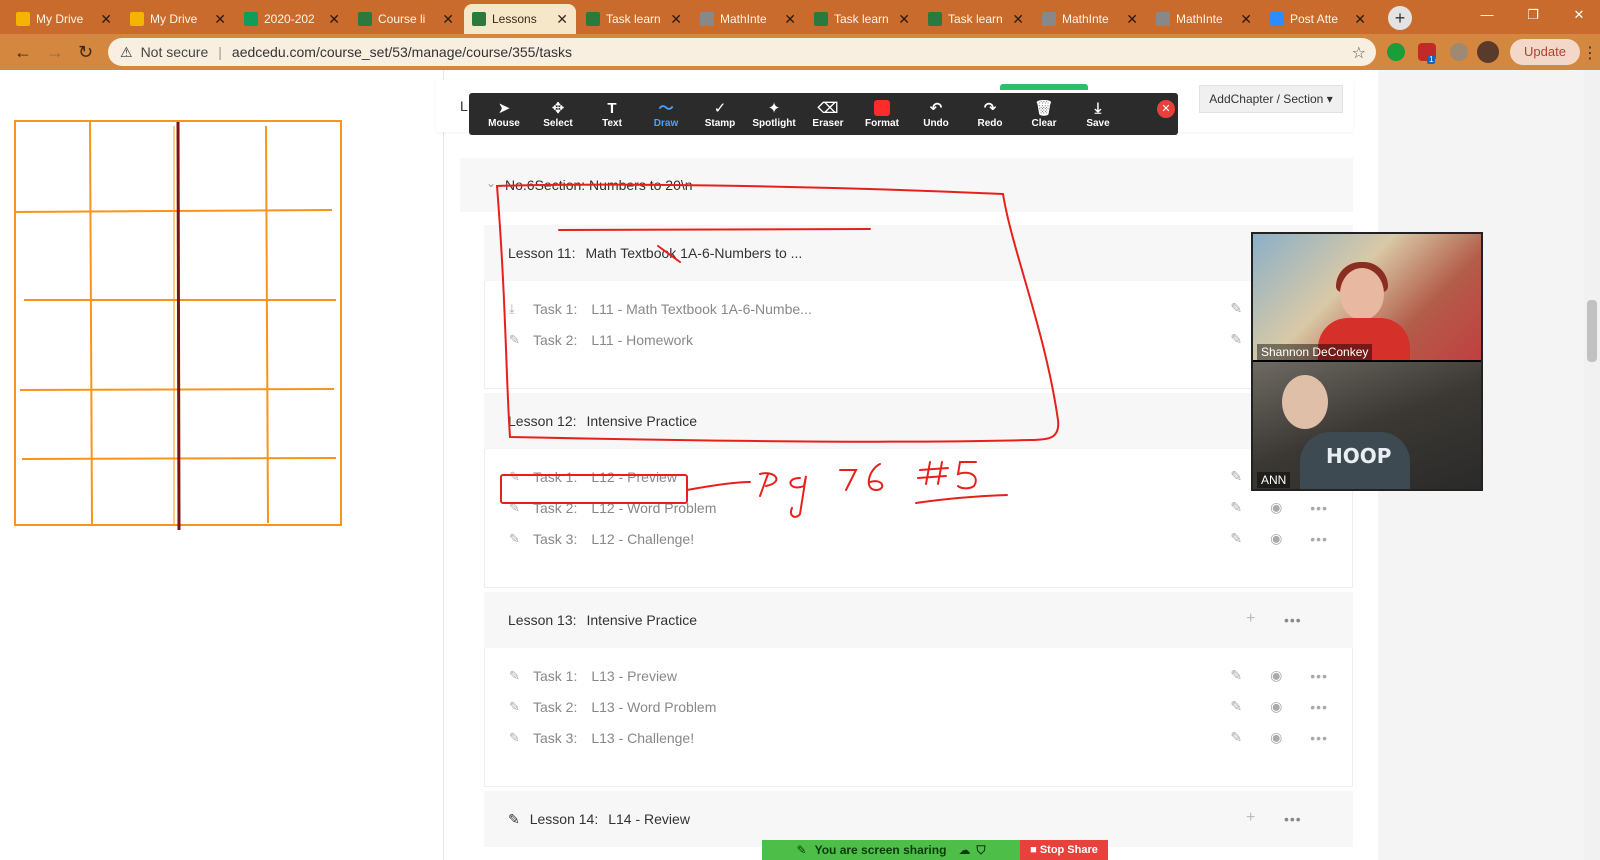  I want to click on browser-tab: Course li ✕, so click(406, 19).